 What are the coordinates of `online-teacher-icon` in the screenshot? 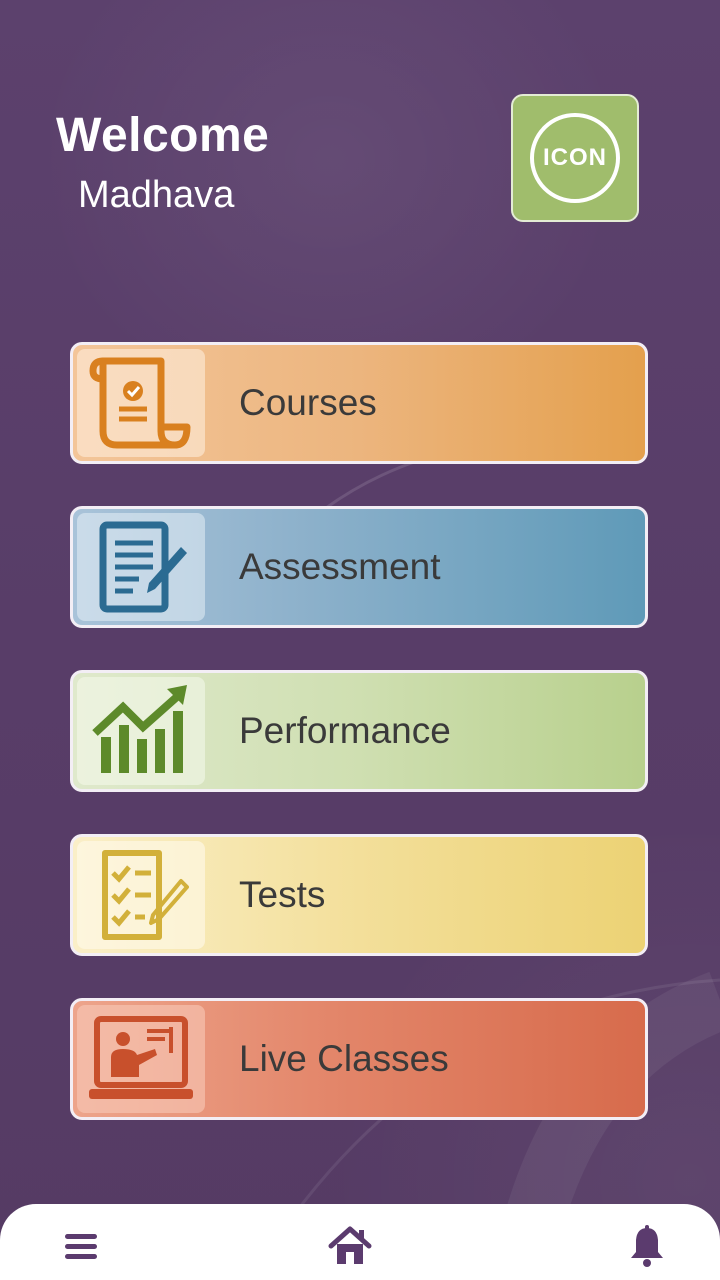 It's located at (141, 1059).